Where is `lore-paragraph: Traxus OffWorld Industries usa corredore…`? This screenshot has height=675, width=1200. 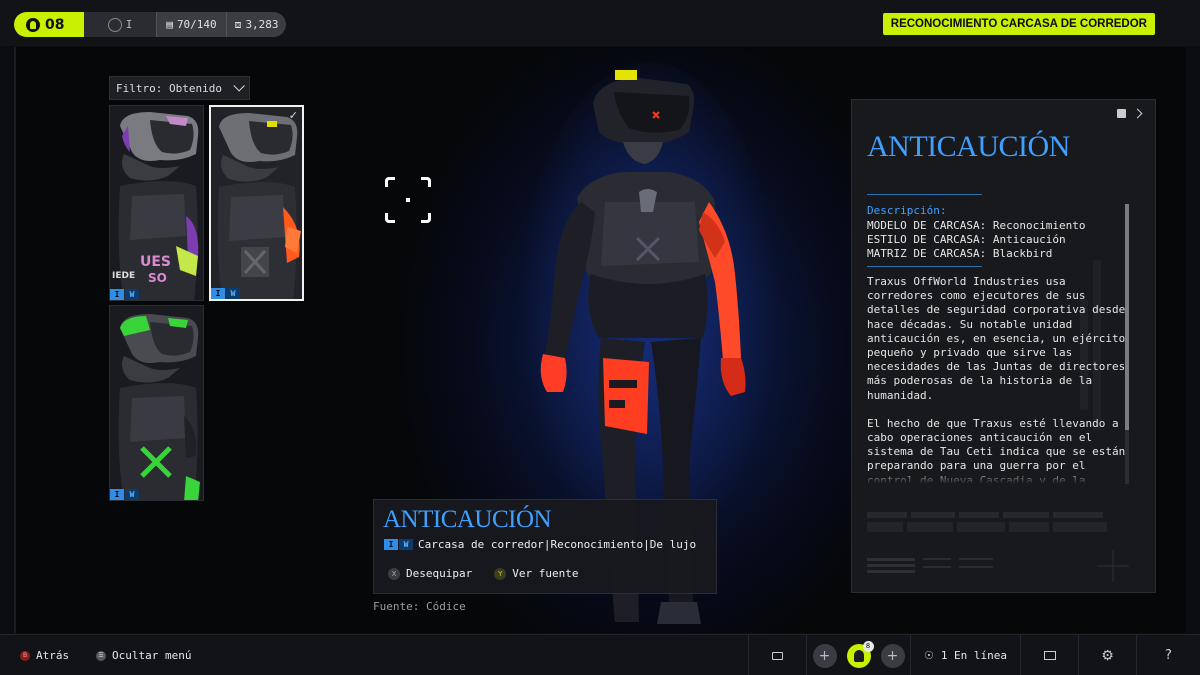
lore-paragraph: Traxus OffWorld Industries usa corredore… is located at coordinates (996, 338).